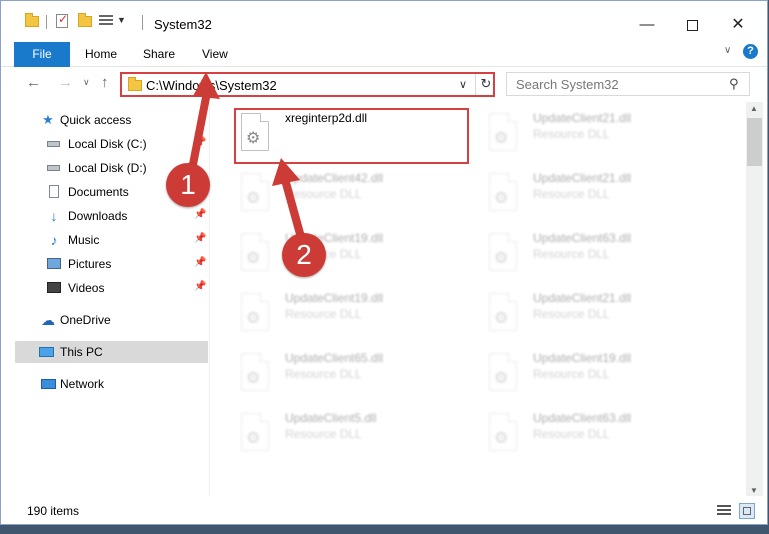 This screenshot has width=769, height=534. What do you see at coordinates (81, 352) in the screenshot?
I see `sidebar-item-label: This PC` at bounding box center [81, 352].